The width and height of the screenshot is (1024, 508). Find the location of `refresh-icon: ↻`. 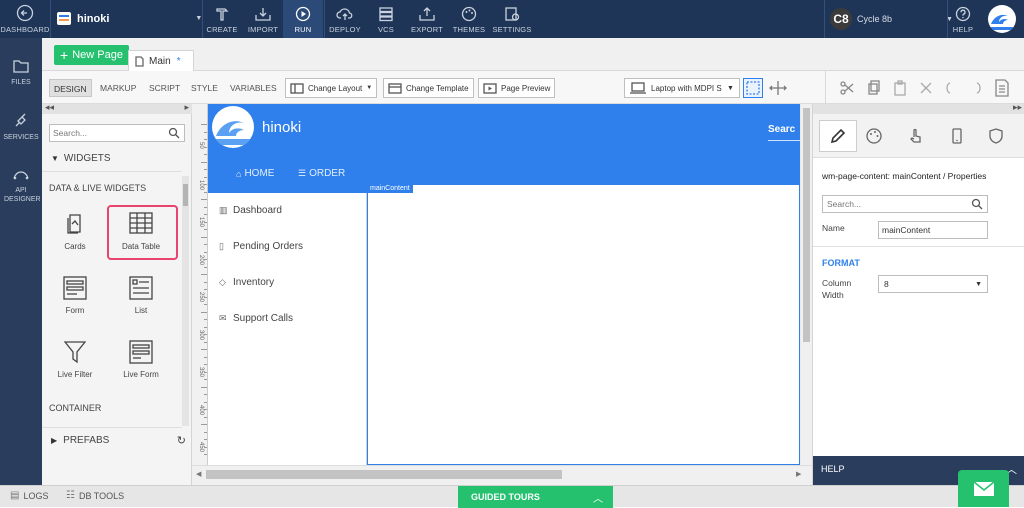

refresh-icon: ↻ is located at coordinates (181, 440).